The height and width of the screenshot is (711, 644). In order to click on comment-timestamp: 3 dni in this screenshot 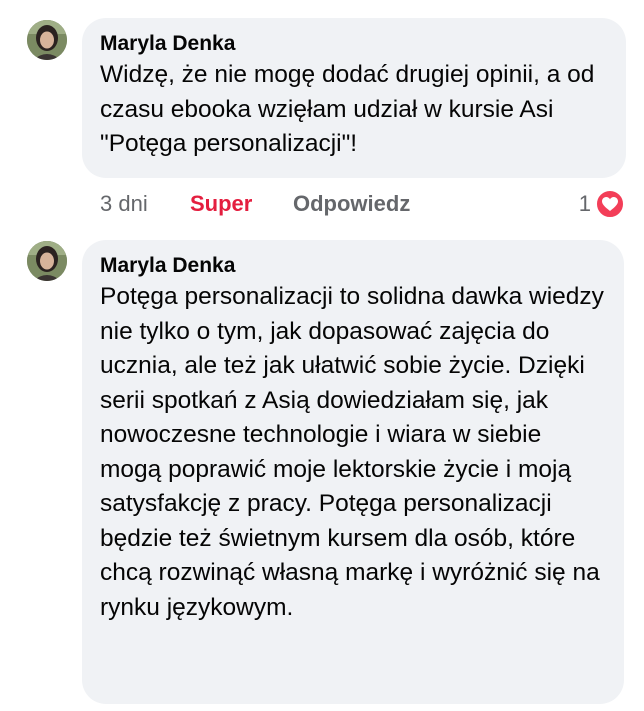, I will do `click(124, 204)`.